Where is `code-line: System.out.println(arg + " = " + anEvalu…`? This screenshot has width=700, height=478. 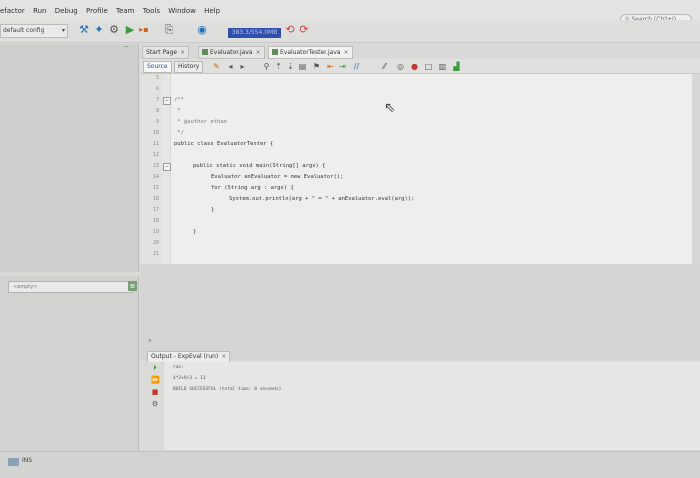
code-line: System.out.println(arg + " = " + anEvalu… is located at coordinates (322, 199).